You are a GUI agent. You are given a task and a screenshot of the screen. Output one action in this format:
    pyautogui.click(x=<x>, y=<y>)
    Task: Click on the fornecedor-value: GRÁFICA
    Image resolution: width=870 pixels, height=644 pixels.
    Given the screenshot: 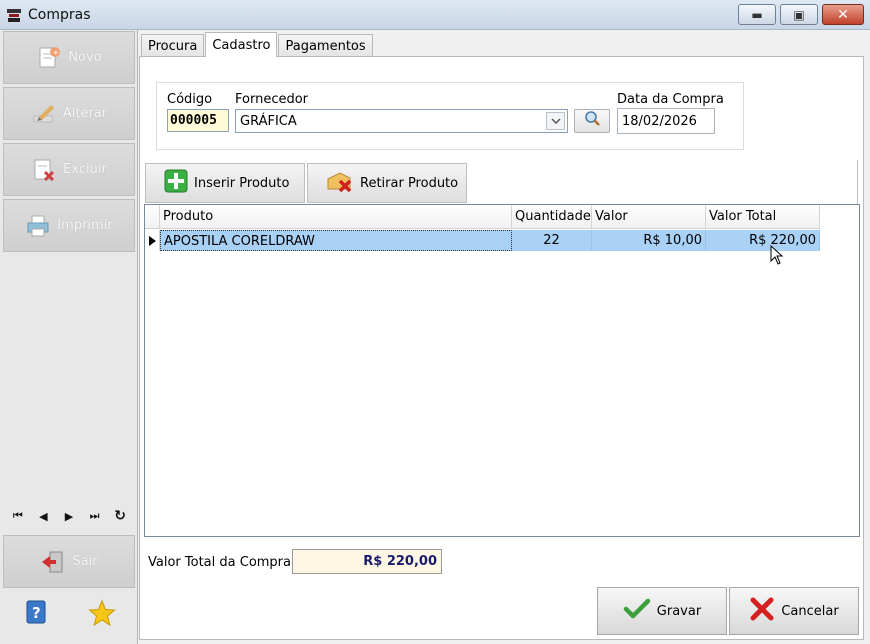 What is the action you would take?
    pyautogui.click(x=268, y=121)
    